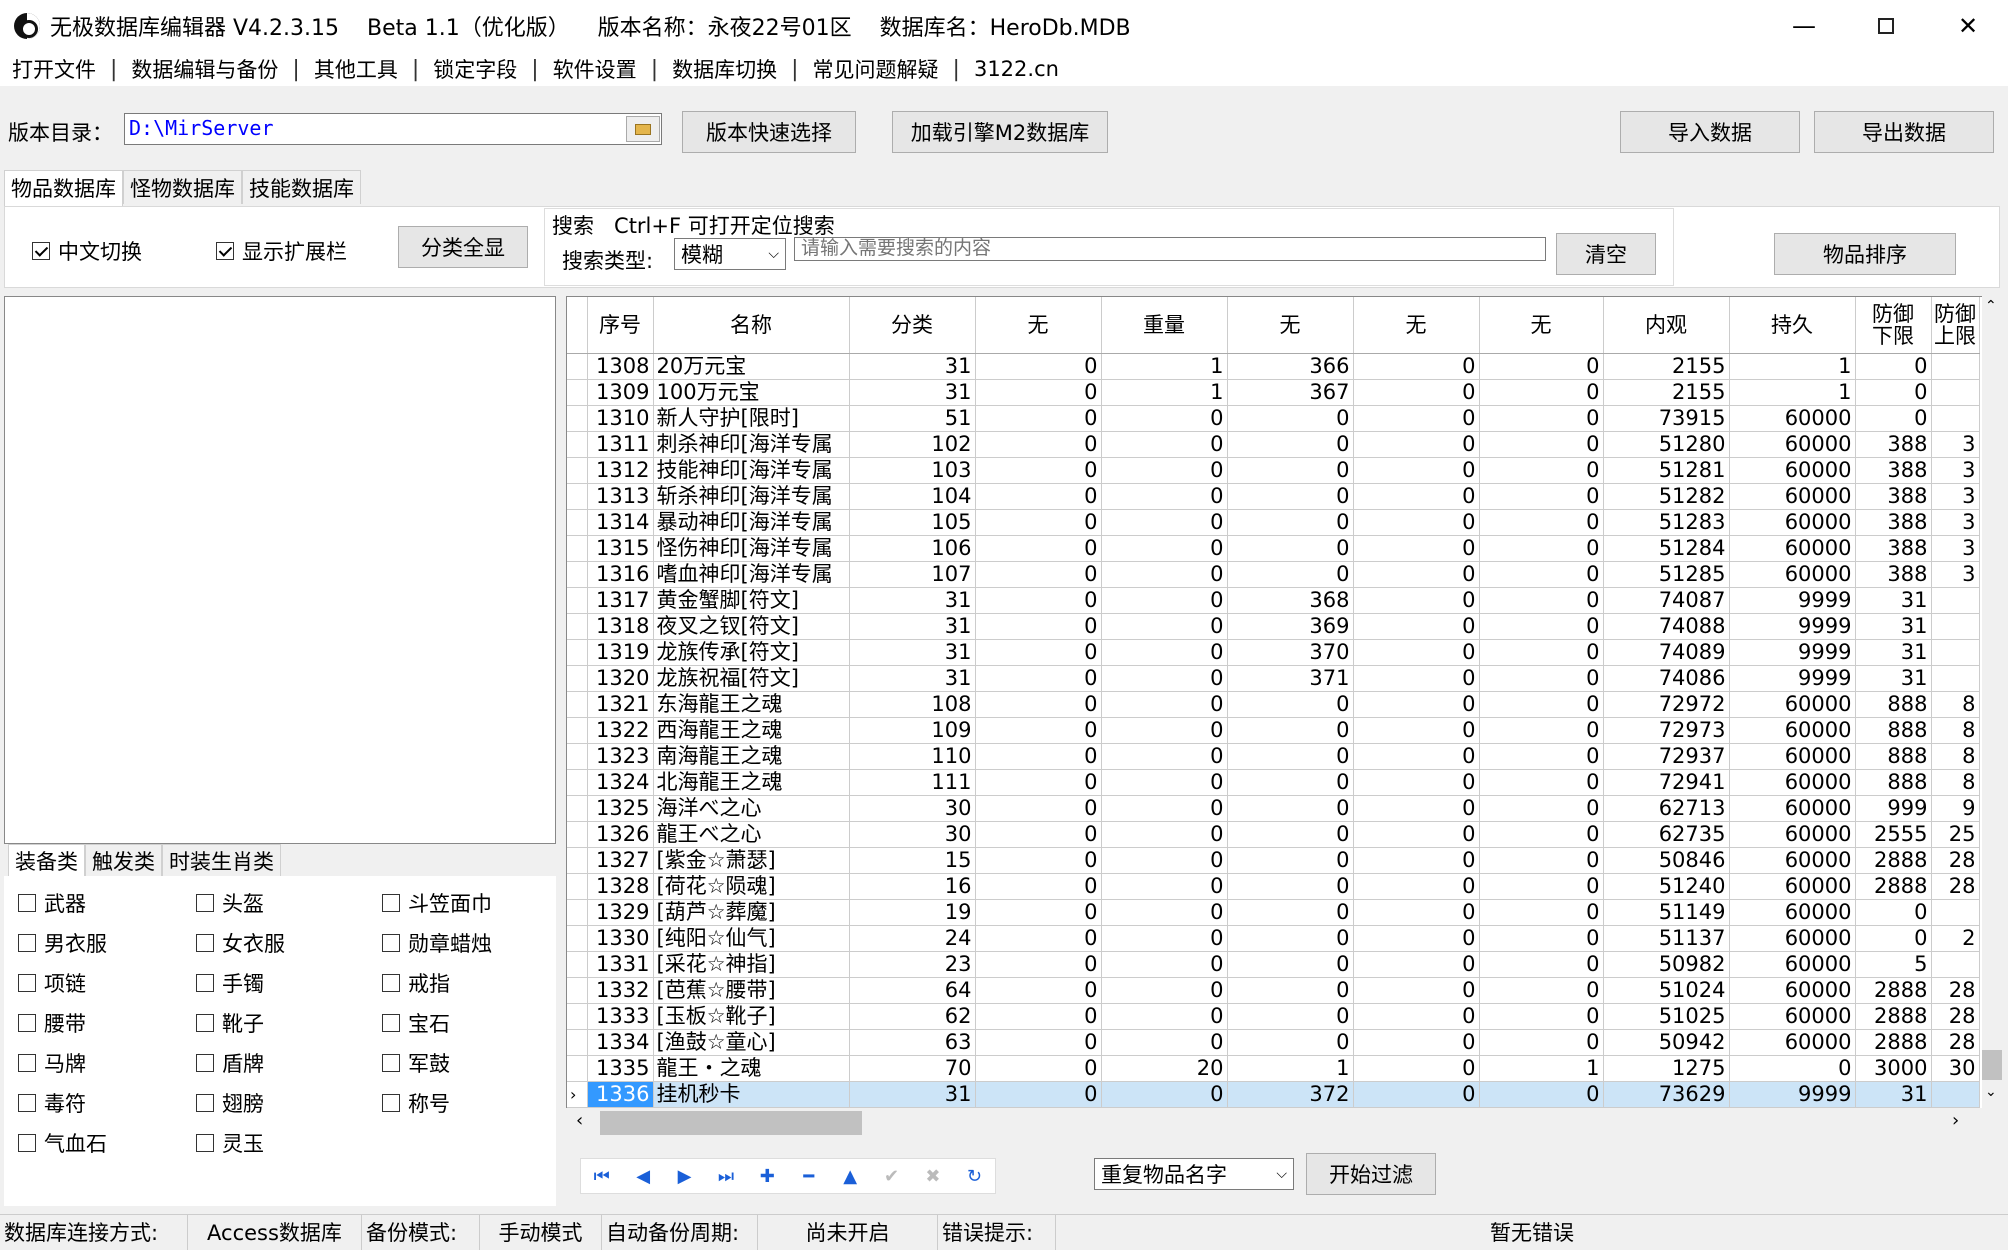  What do you see at coordinates (751, 470) in the screenshot?
I see `table-cell: 技能神印[海洋专属` at bounding box center [751, 470].